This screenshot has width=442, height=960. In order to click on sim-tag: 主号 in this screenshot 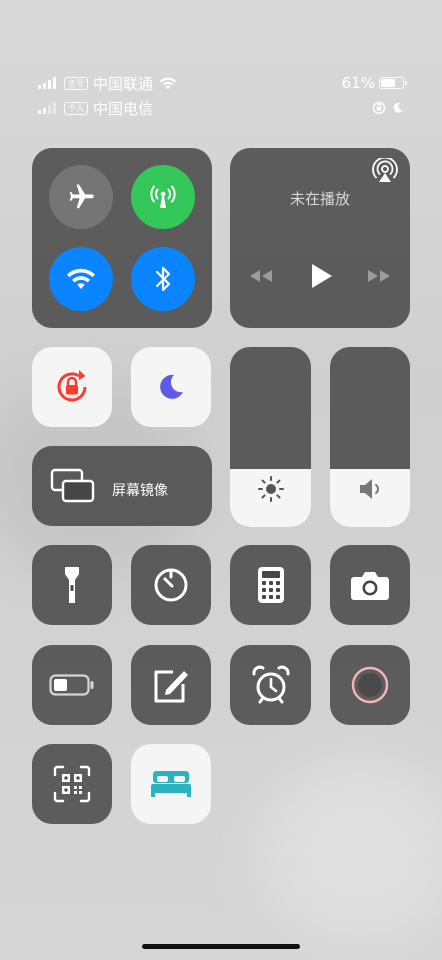, I will do `click(76, 83)`.